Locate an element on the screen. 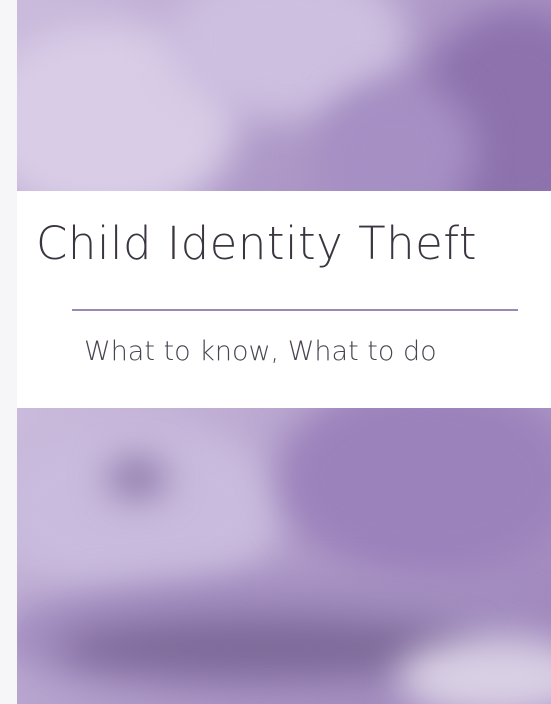 Image resolution: width=551 pixels, height=704 pixels. page-margin is located at coordinates (8, 352).